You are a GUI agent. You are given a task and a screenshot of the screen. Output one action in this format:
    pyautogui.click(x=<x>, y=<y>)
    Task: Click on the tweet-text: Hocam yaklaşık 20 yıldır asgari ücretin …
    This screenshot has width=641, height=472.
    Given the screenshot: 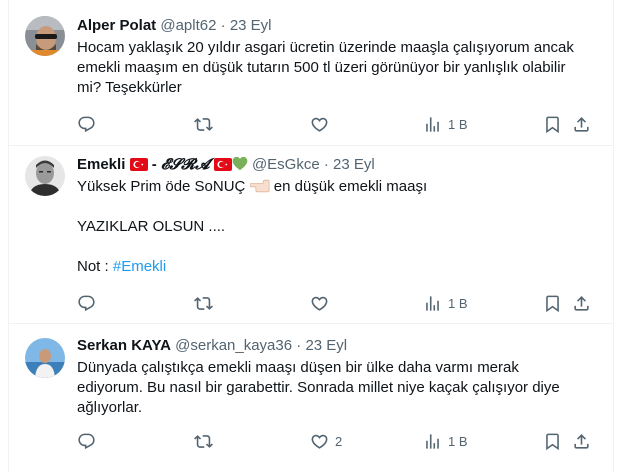 What is the action you would take?
    pyautogui.click(x=338, y=68)
    